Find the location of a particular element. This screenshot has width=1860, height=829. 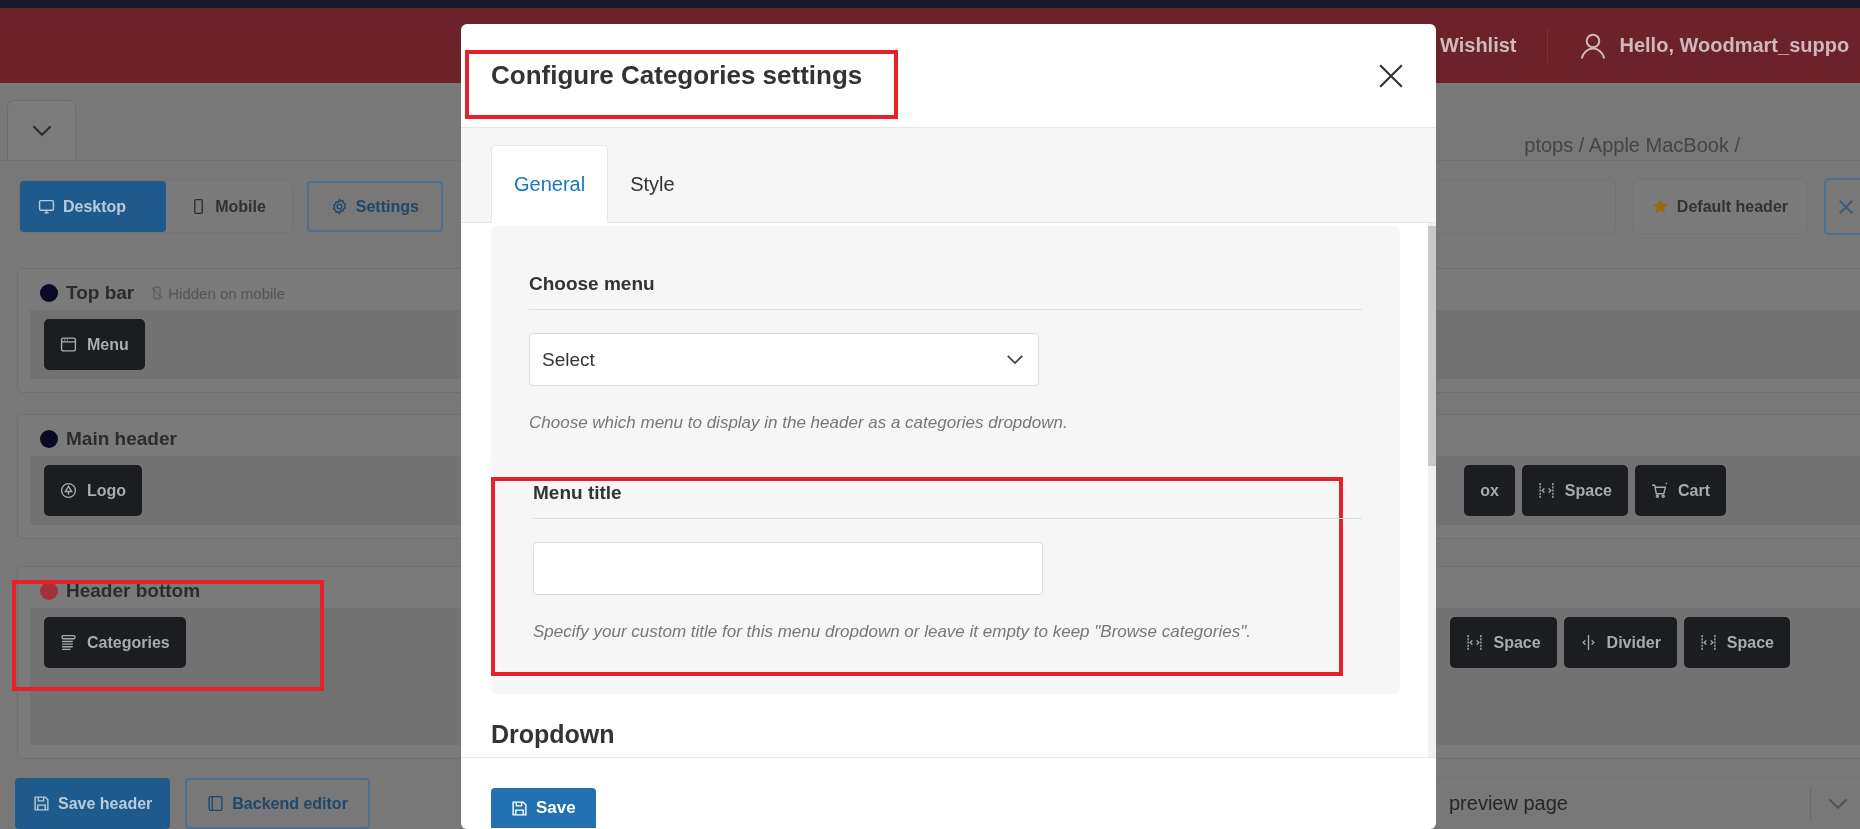

save-button: Save is located at coordinates (543, 808).